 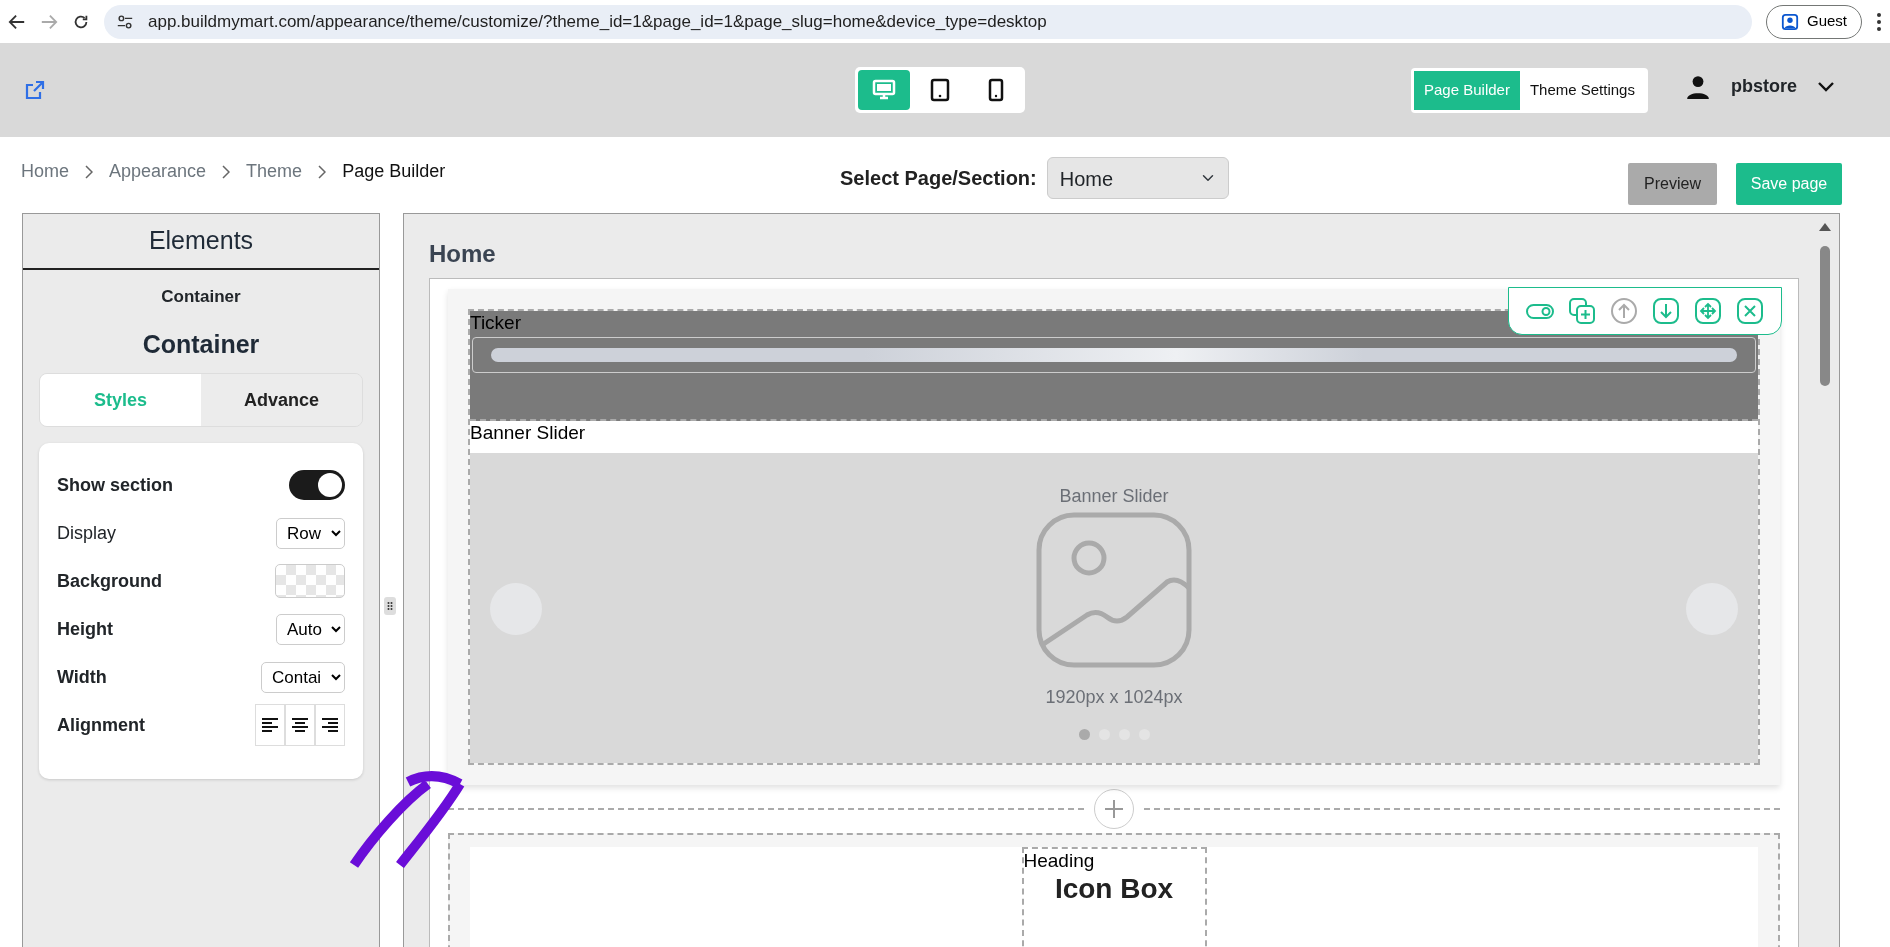 I want to click on kebab-menu-icon, so click(x=1879, y=21).